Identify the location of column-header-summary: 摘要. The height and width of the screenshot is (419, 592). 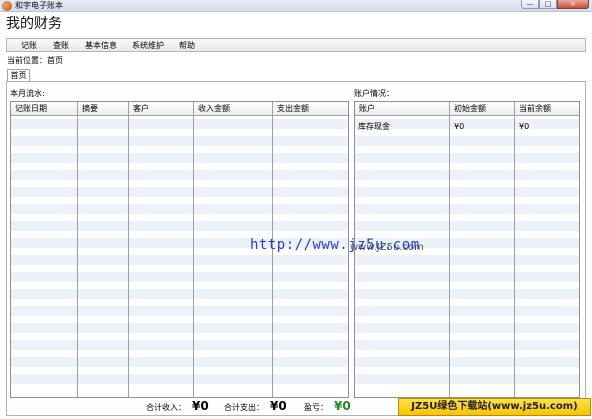
(103, 109).